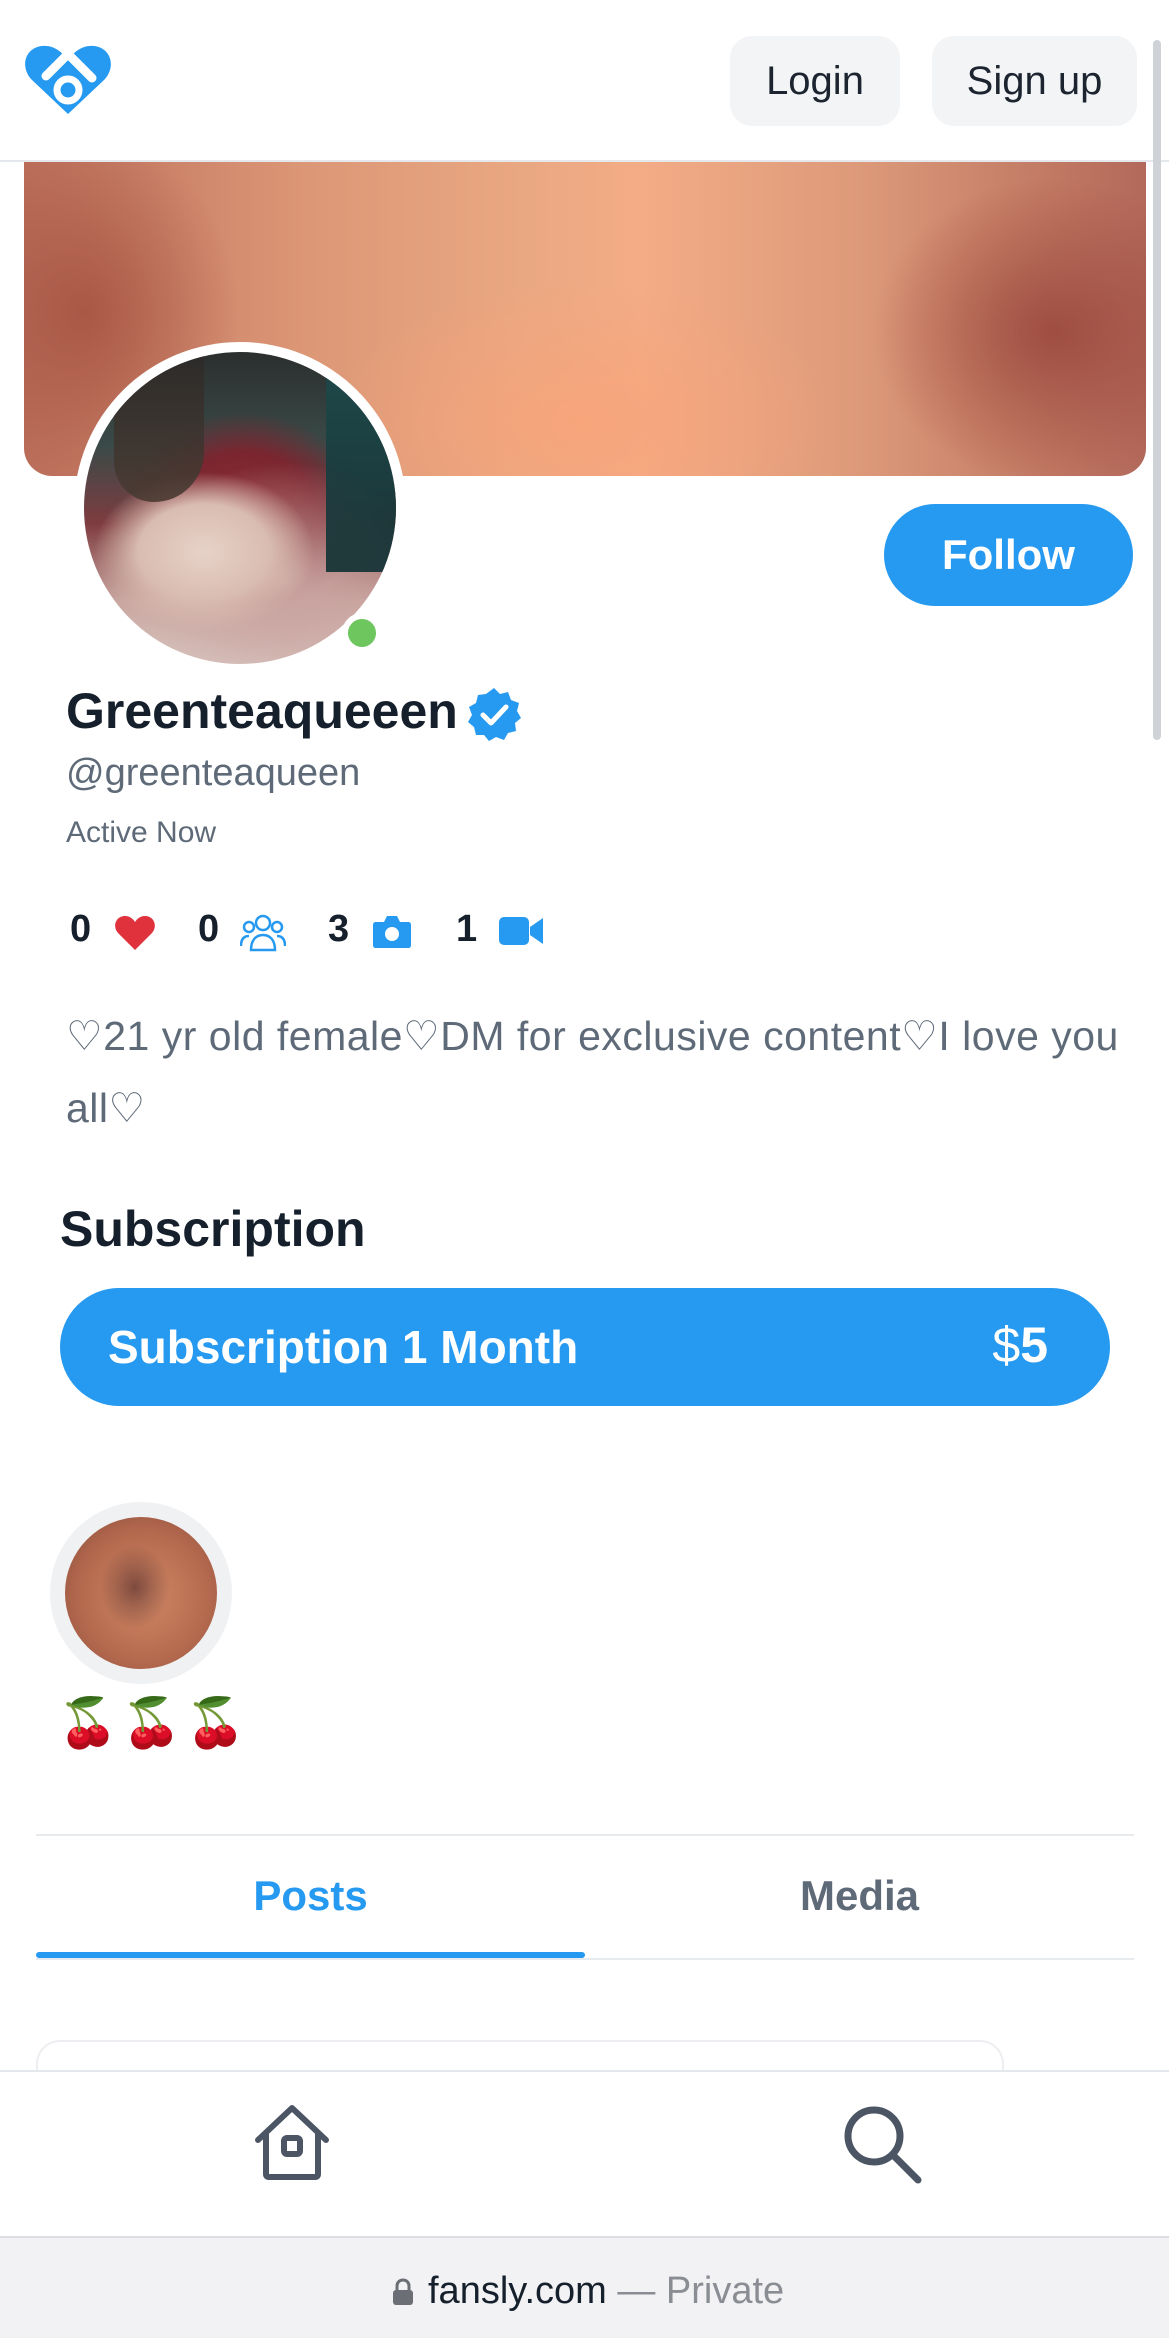 This screenshot has width=1169, height=2338. I want to click on profile-display-name: Greenteaqueeen, so click(262, 711).